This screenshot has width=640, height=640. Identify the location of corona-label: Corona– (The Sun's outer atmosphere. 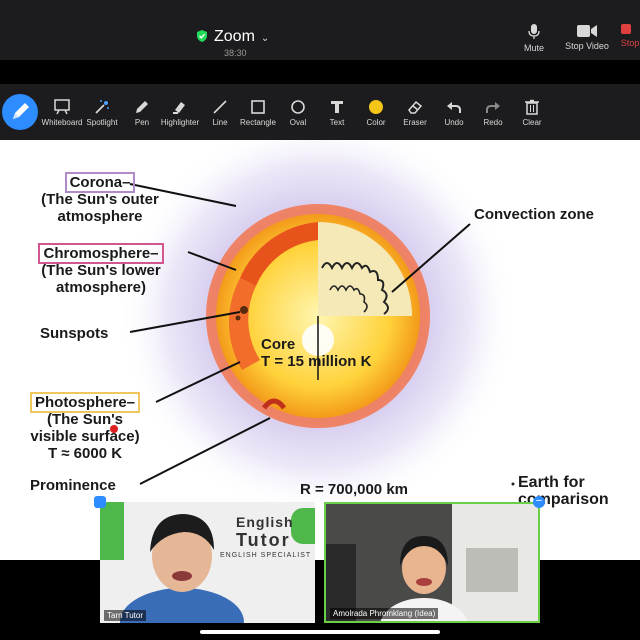
(100, 198).